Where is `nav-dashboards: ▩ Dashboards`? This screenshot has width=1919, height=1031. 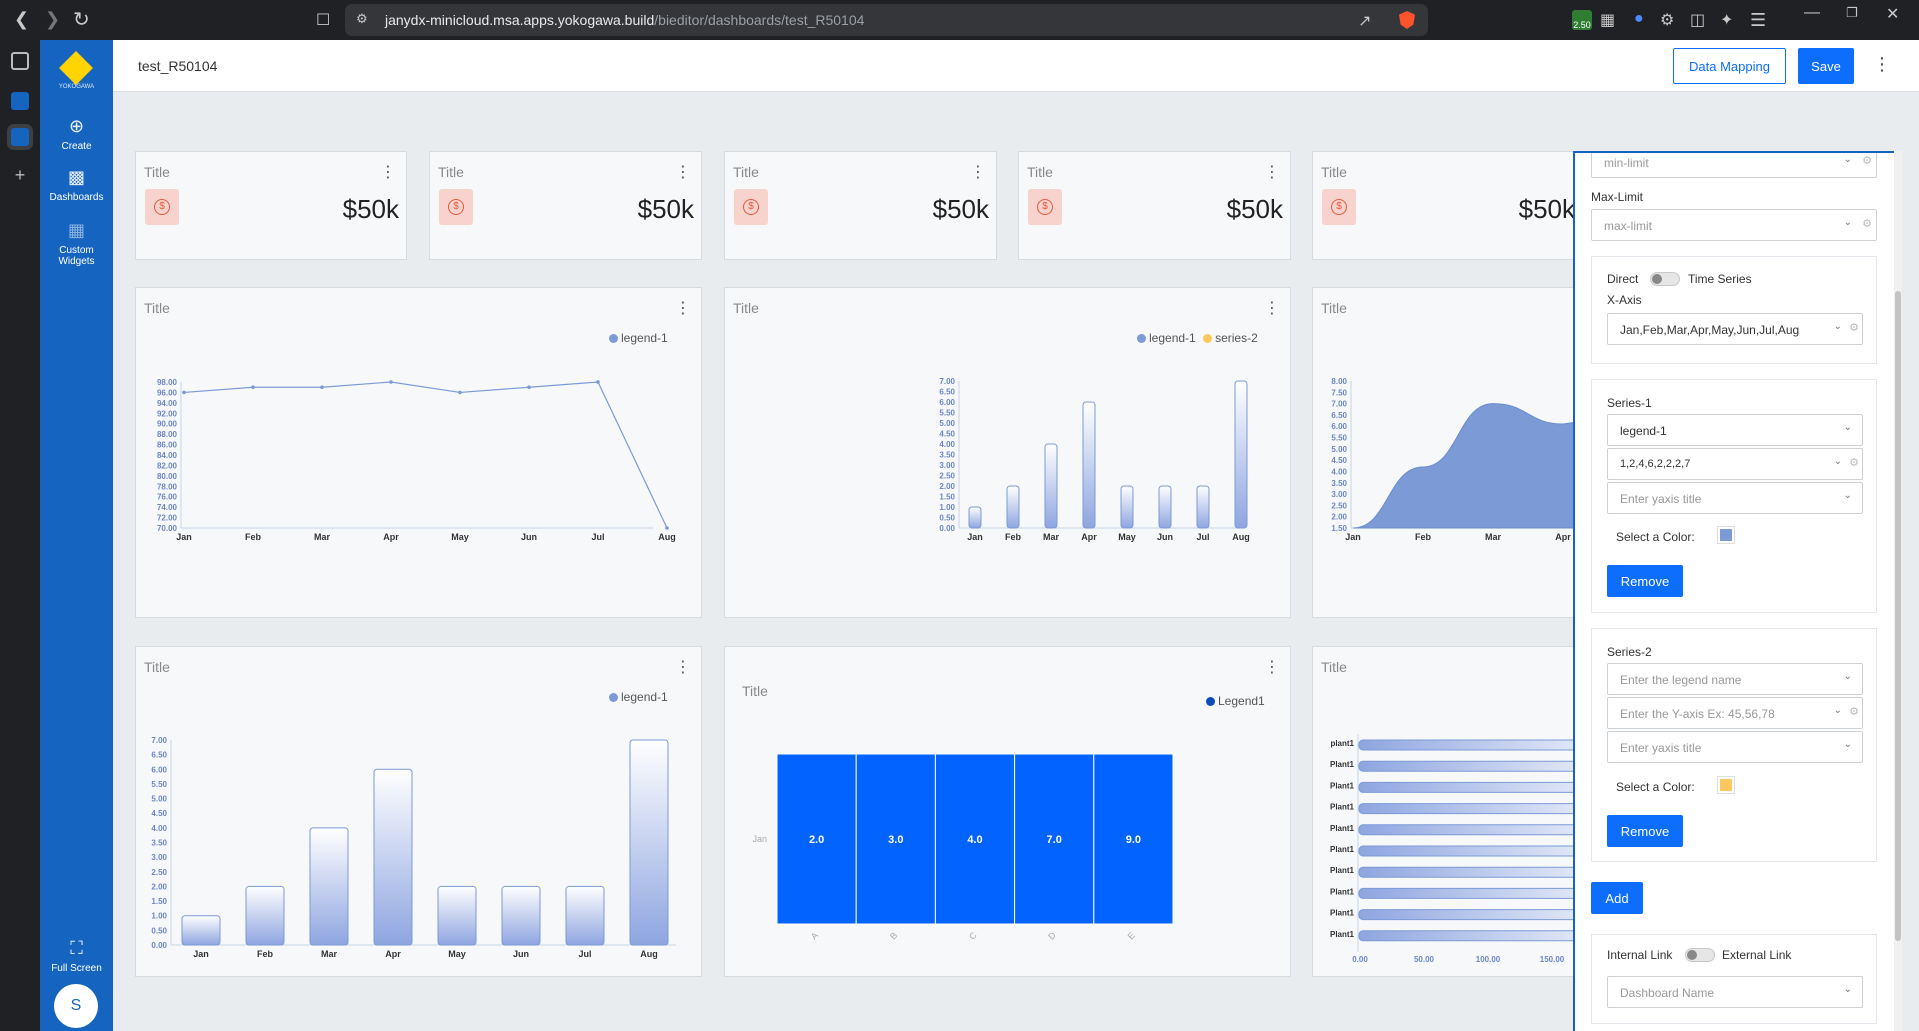
nav-dashboards: ▩ Dashboards is located at coordinates (76, 185).